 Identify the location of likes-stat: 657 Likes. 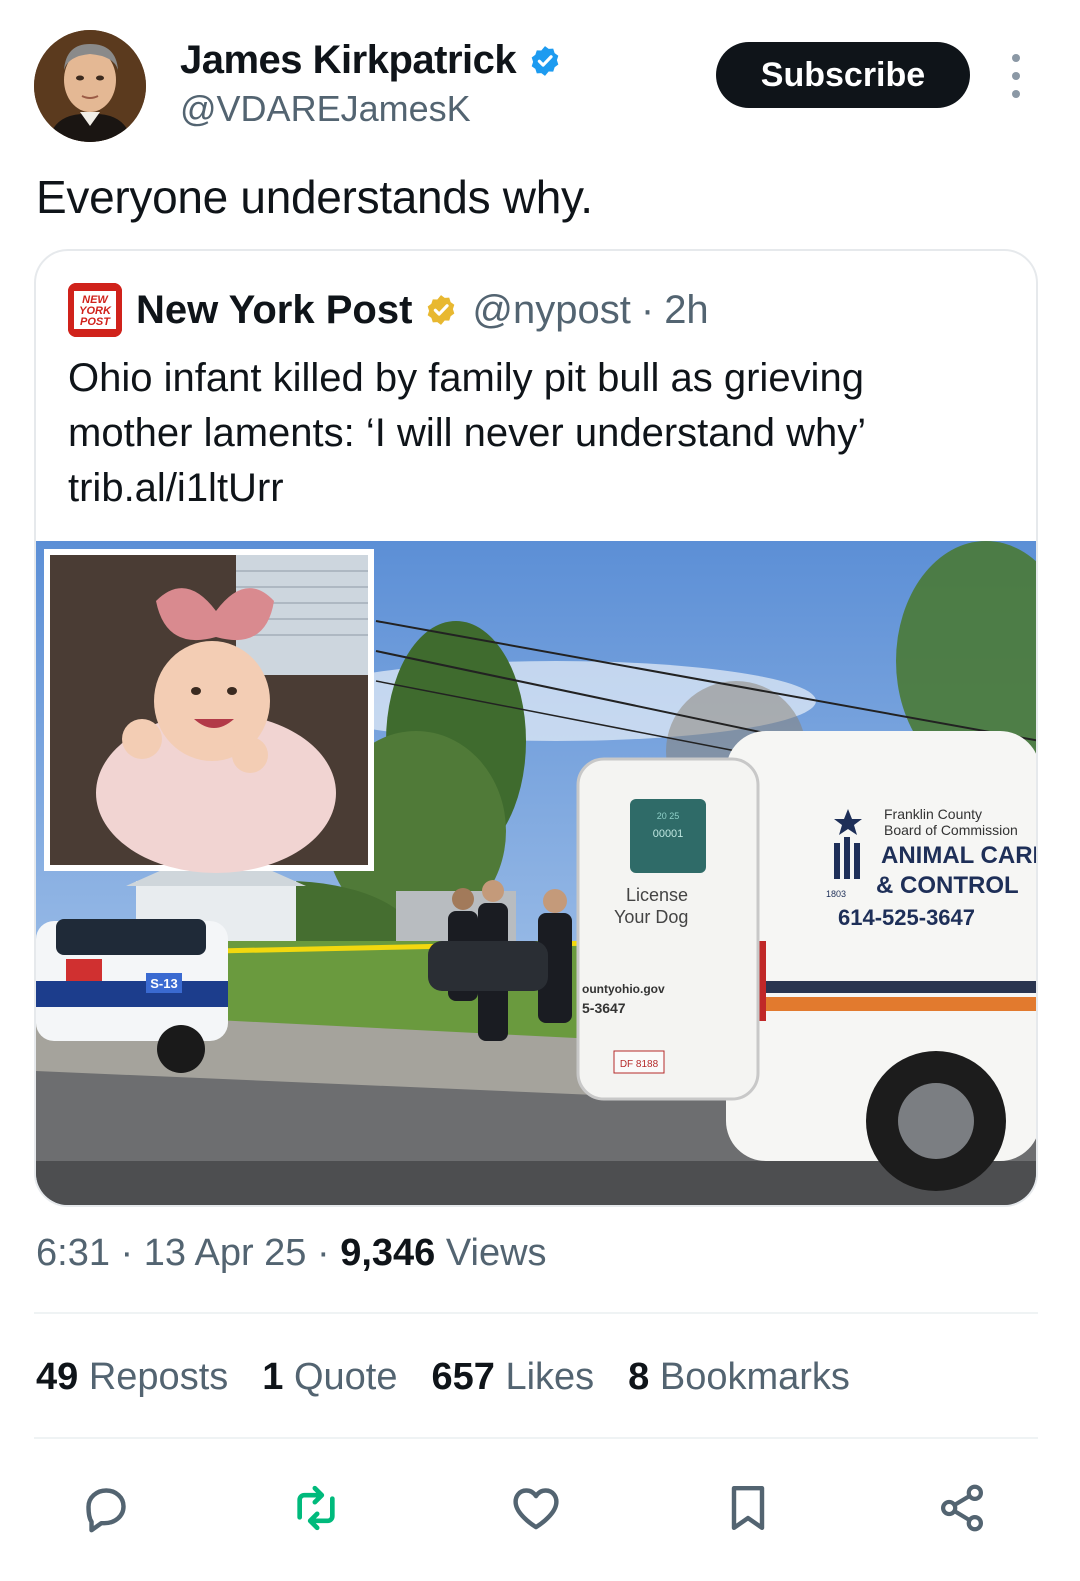
(512, 1377).